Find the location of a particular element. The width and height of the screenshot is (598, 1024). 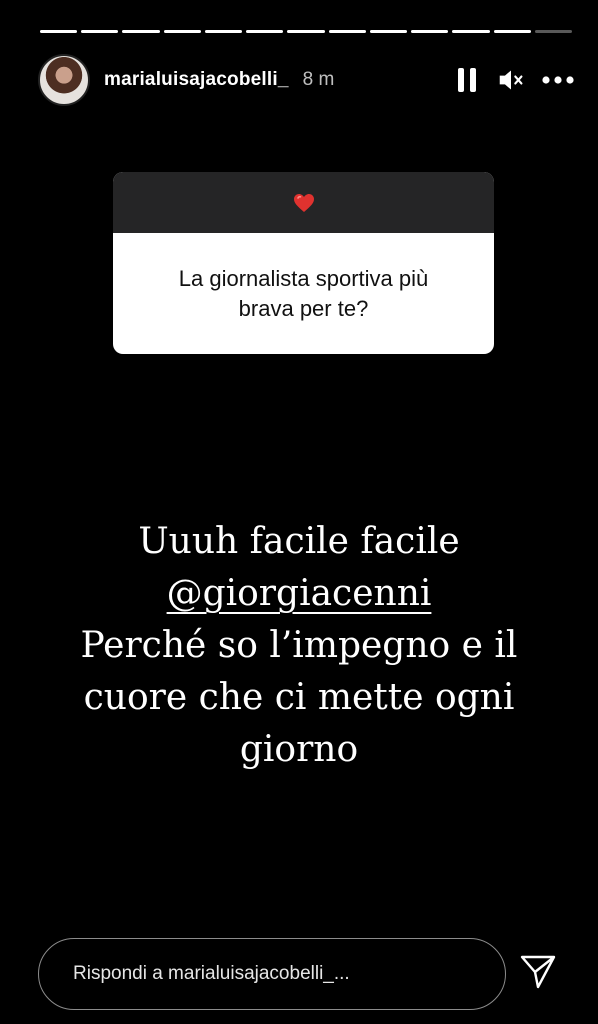

story-controls is located at coordinates (514, 80).